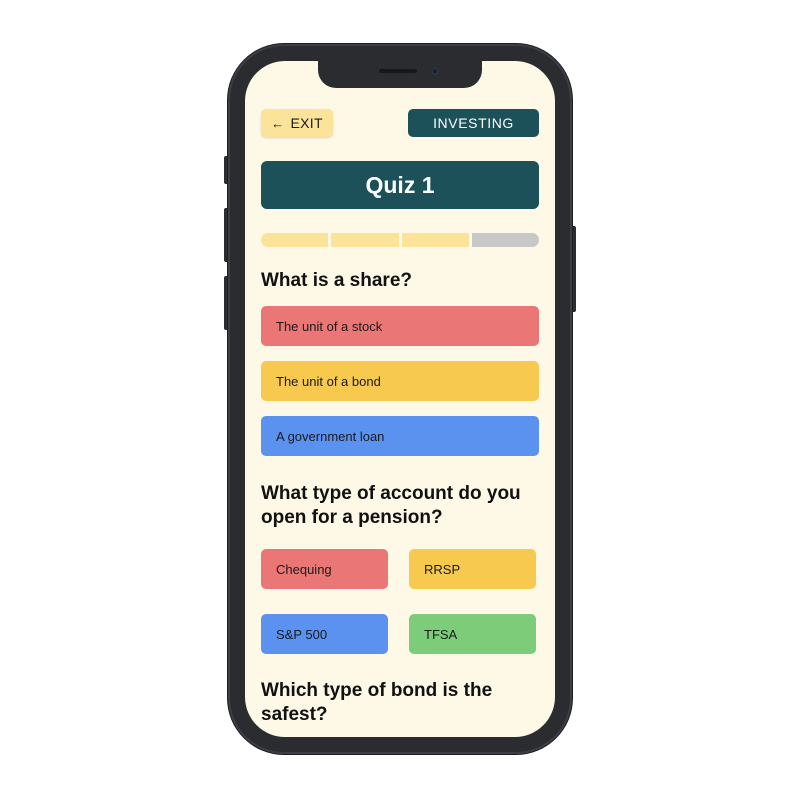 Image resolution: width=800 pixels, height=800 pixels. I want to click on category-label: INVESTING, so click(473, 123).